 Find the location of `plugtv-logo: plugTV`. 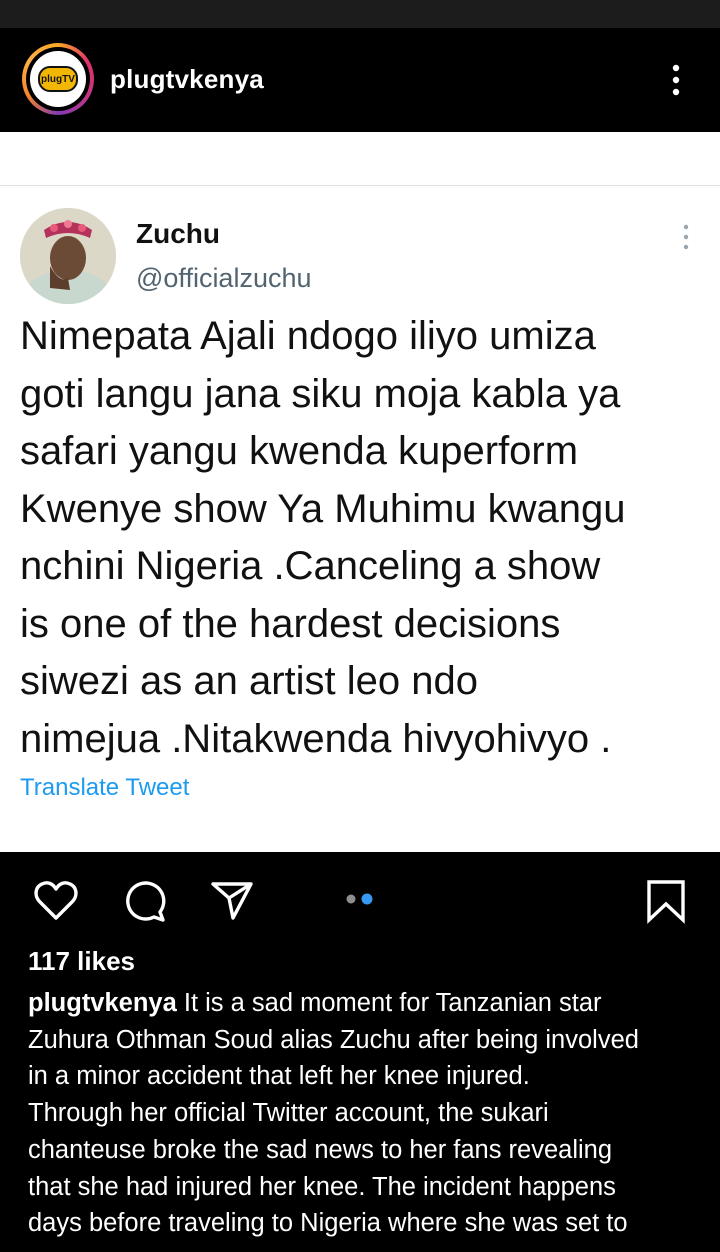

plugtv-logo: plugTV is located at coordinates (58, 79).